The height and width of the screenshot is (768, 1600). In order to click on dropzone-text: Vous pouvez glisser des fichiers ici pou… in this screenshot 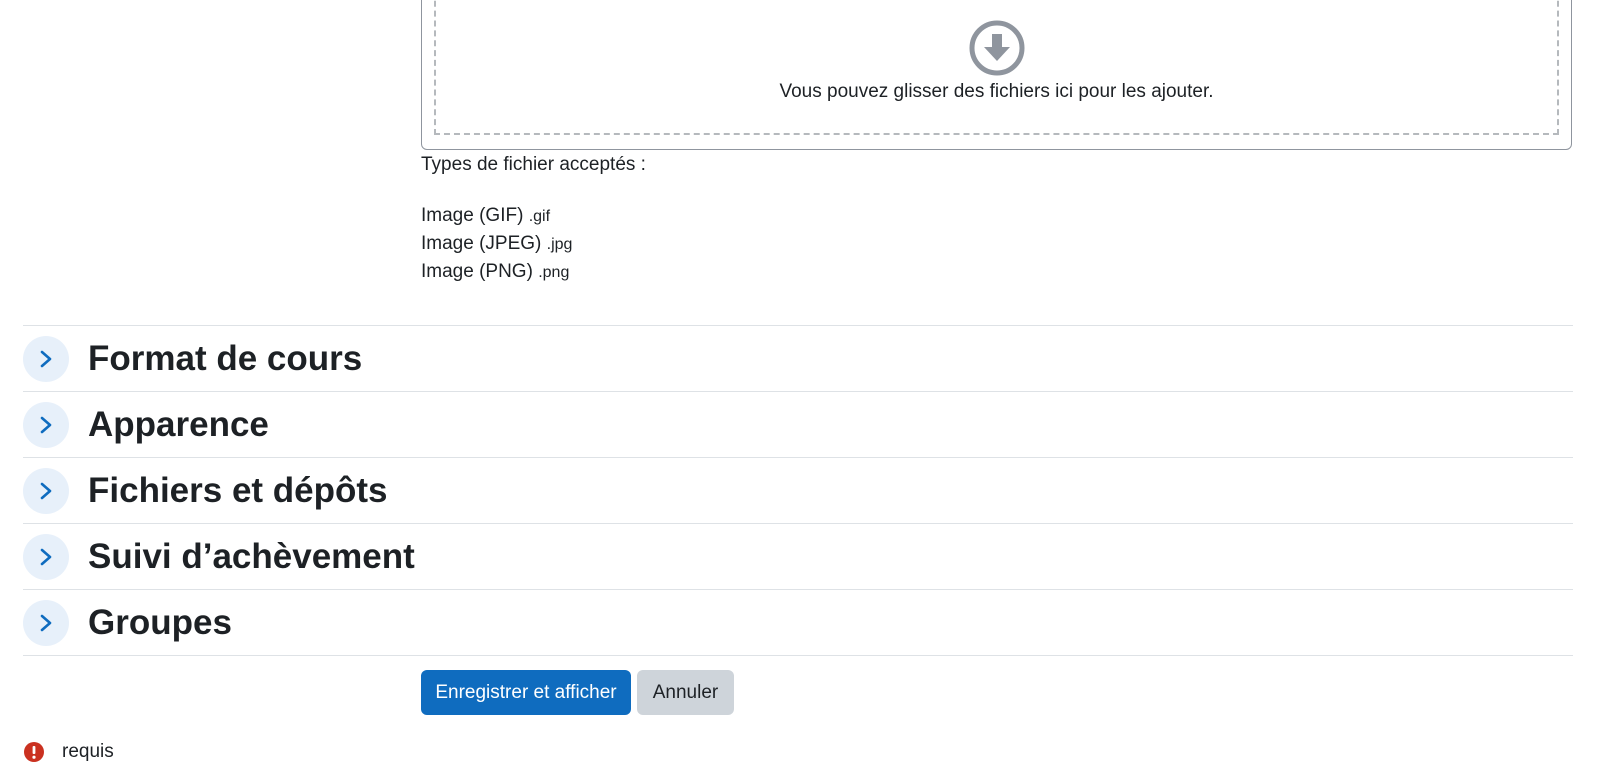, I will do `click(996, 91)`.